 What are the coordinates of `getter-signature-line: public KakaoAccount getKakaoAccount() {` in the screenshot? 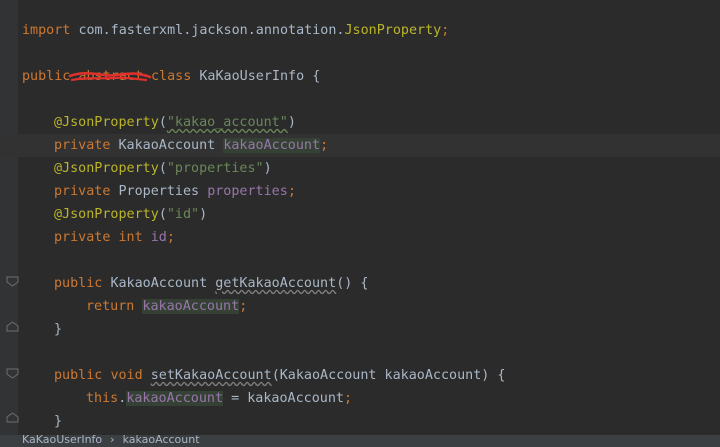 It's located at (371, 283).